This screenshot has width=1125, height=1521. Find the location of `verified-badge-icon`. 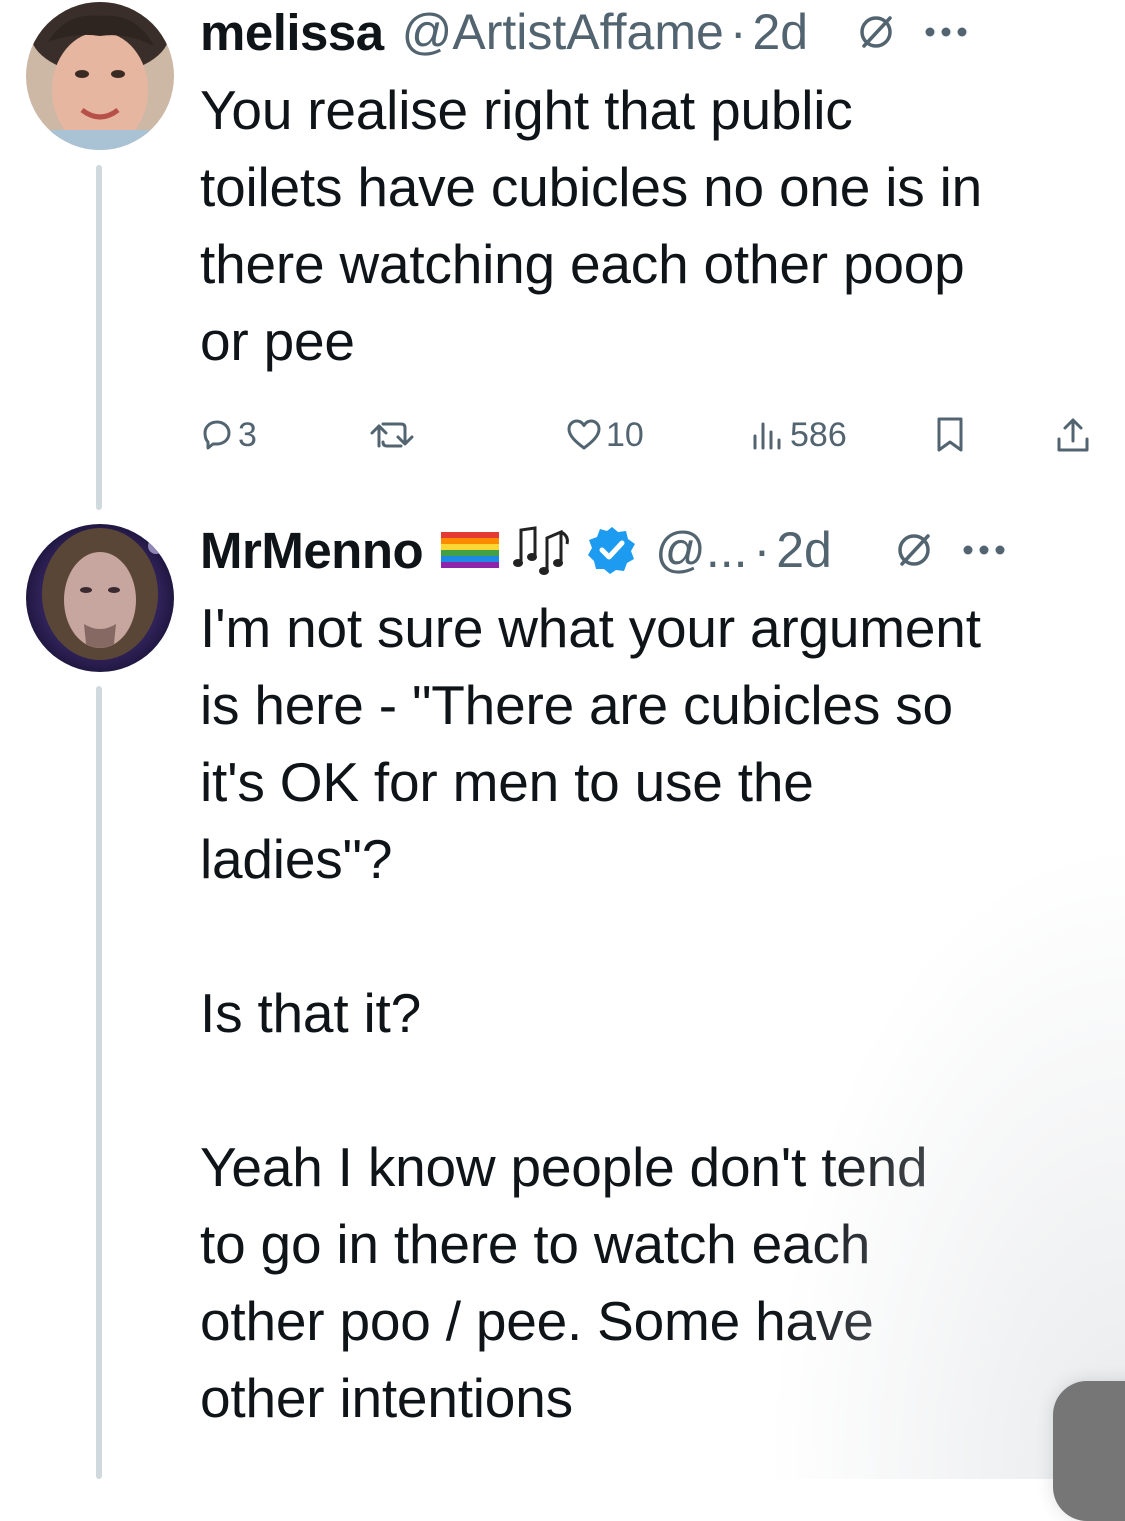

verified-badge-icon is located at coordinates (612, 550).